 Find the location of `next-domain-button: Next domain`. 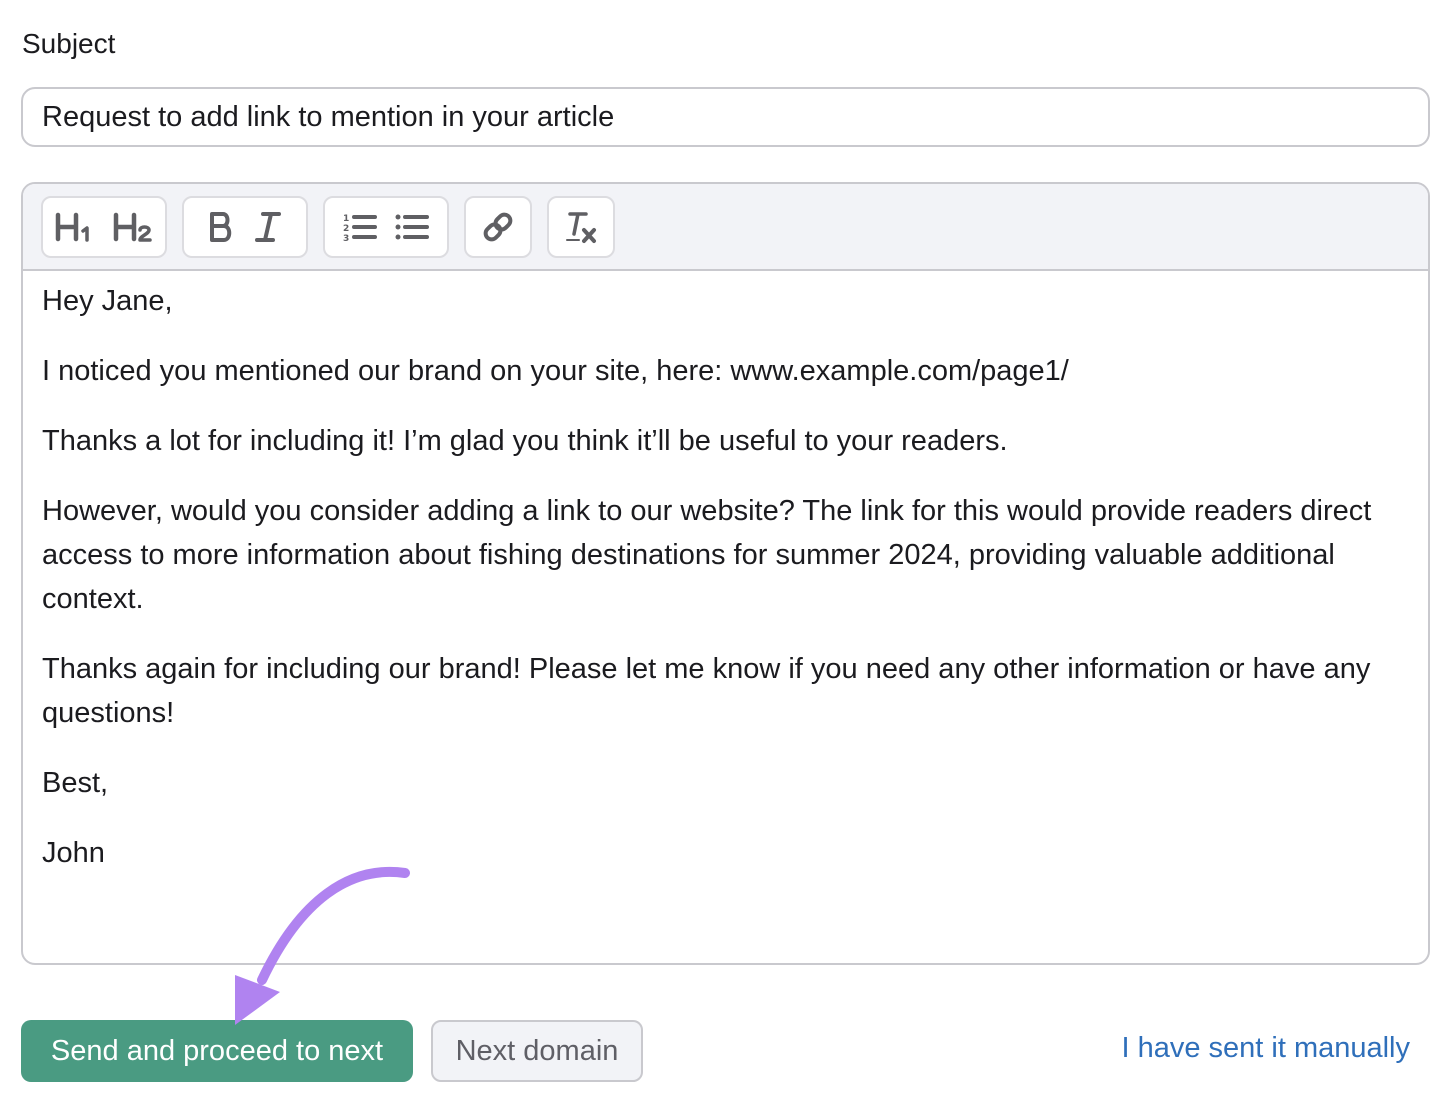

next-domain-button: Next domain is located at coordinates (537, 1051).